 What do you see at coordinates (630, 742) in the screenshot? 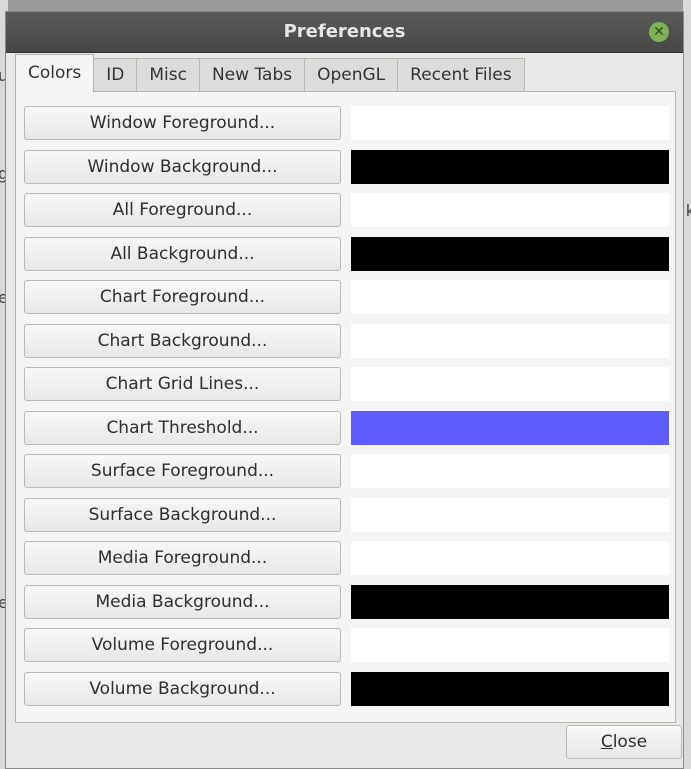
I see `close-label: lose` at bounding box center [630, 742].